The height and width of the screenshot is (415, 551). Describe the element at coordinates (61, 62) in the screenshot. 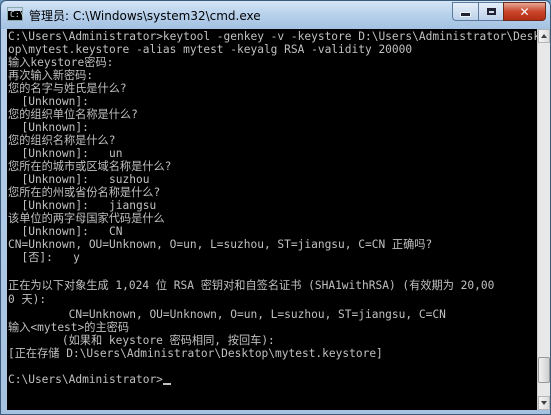

I see `console-line: 输入keystore密码:` at that location.